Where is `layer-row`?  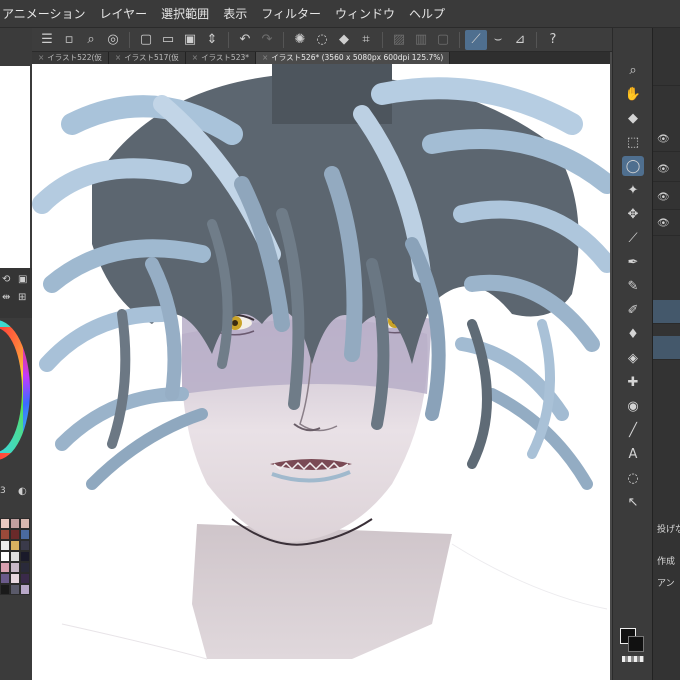
layer-row is located at coordinates (666, 74).